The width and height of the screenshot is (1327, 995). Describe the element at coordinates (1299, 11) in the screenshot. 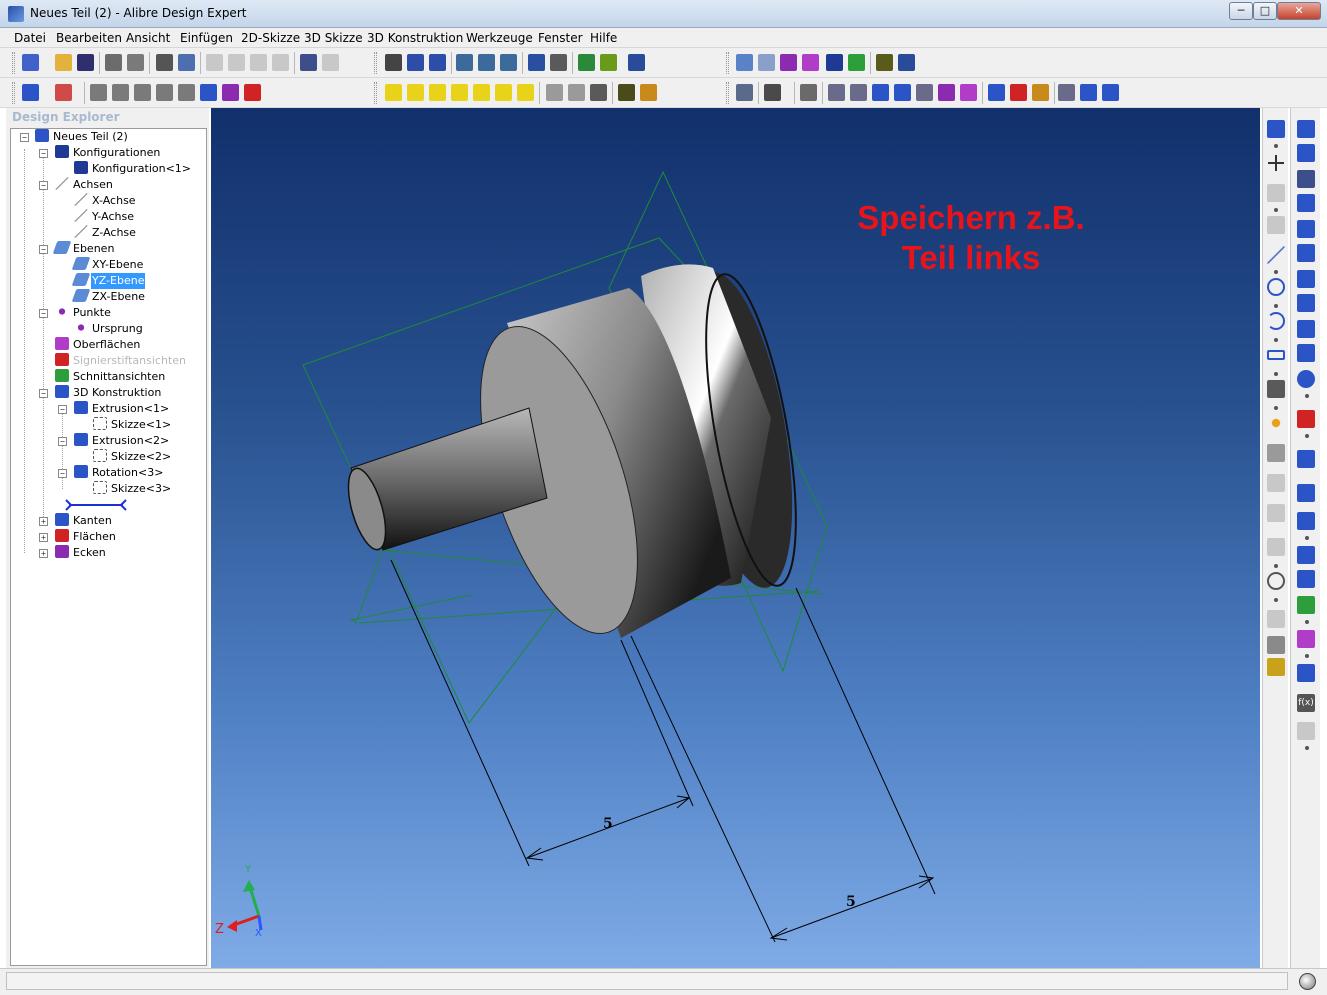

I see `close-button: ✕` at that location.